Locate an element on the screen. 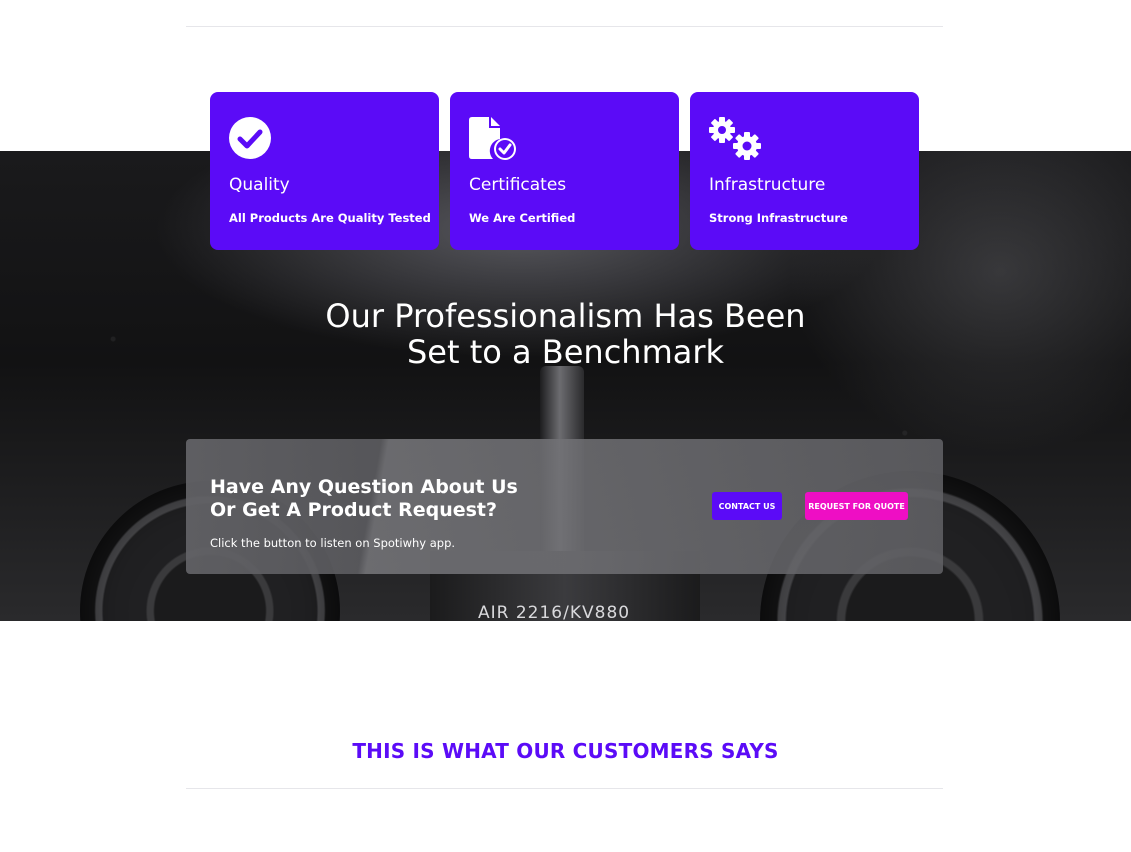  cta-question-line2: Or Get A Product Request? is located at coordinates (354, 510).